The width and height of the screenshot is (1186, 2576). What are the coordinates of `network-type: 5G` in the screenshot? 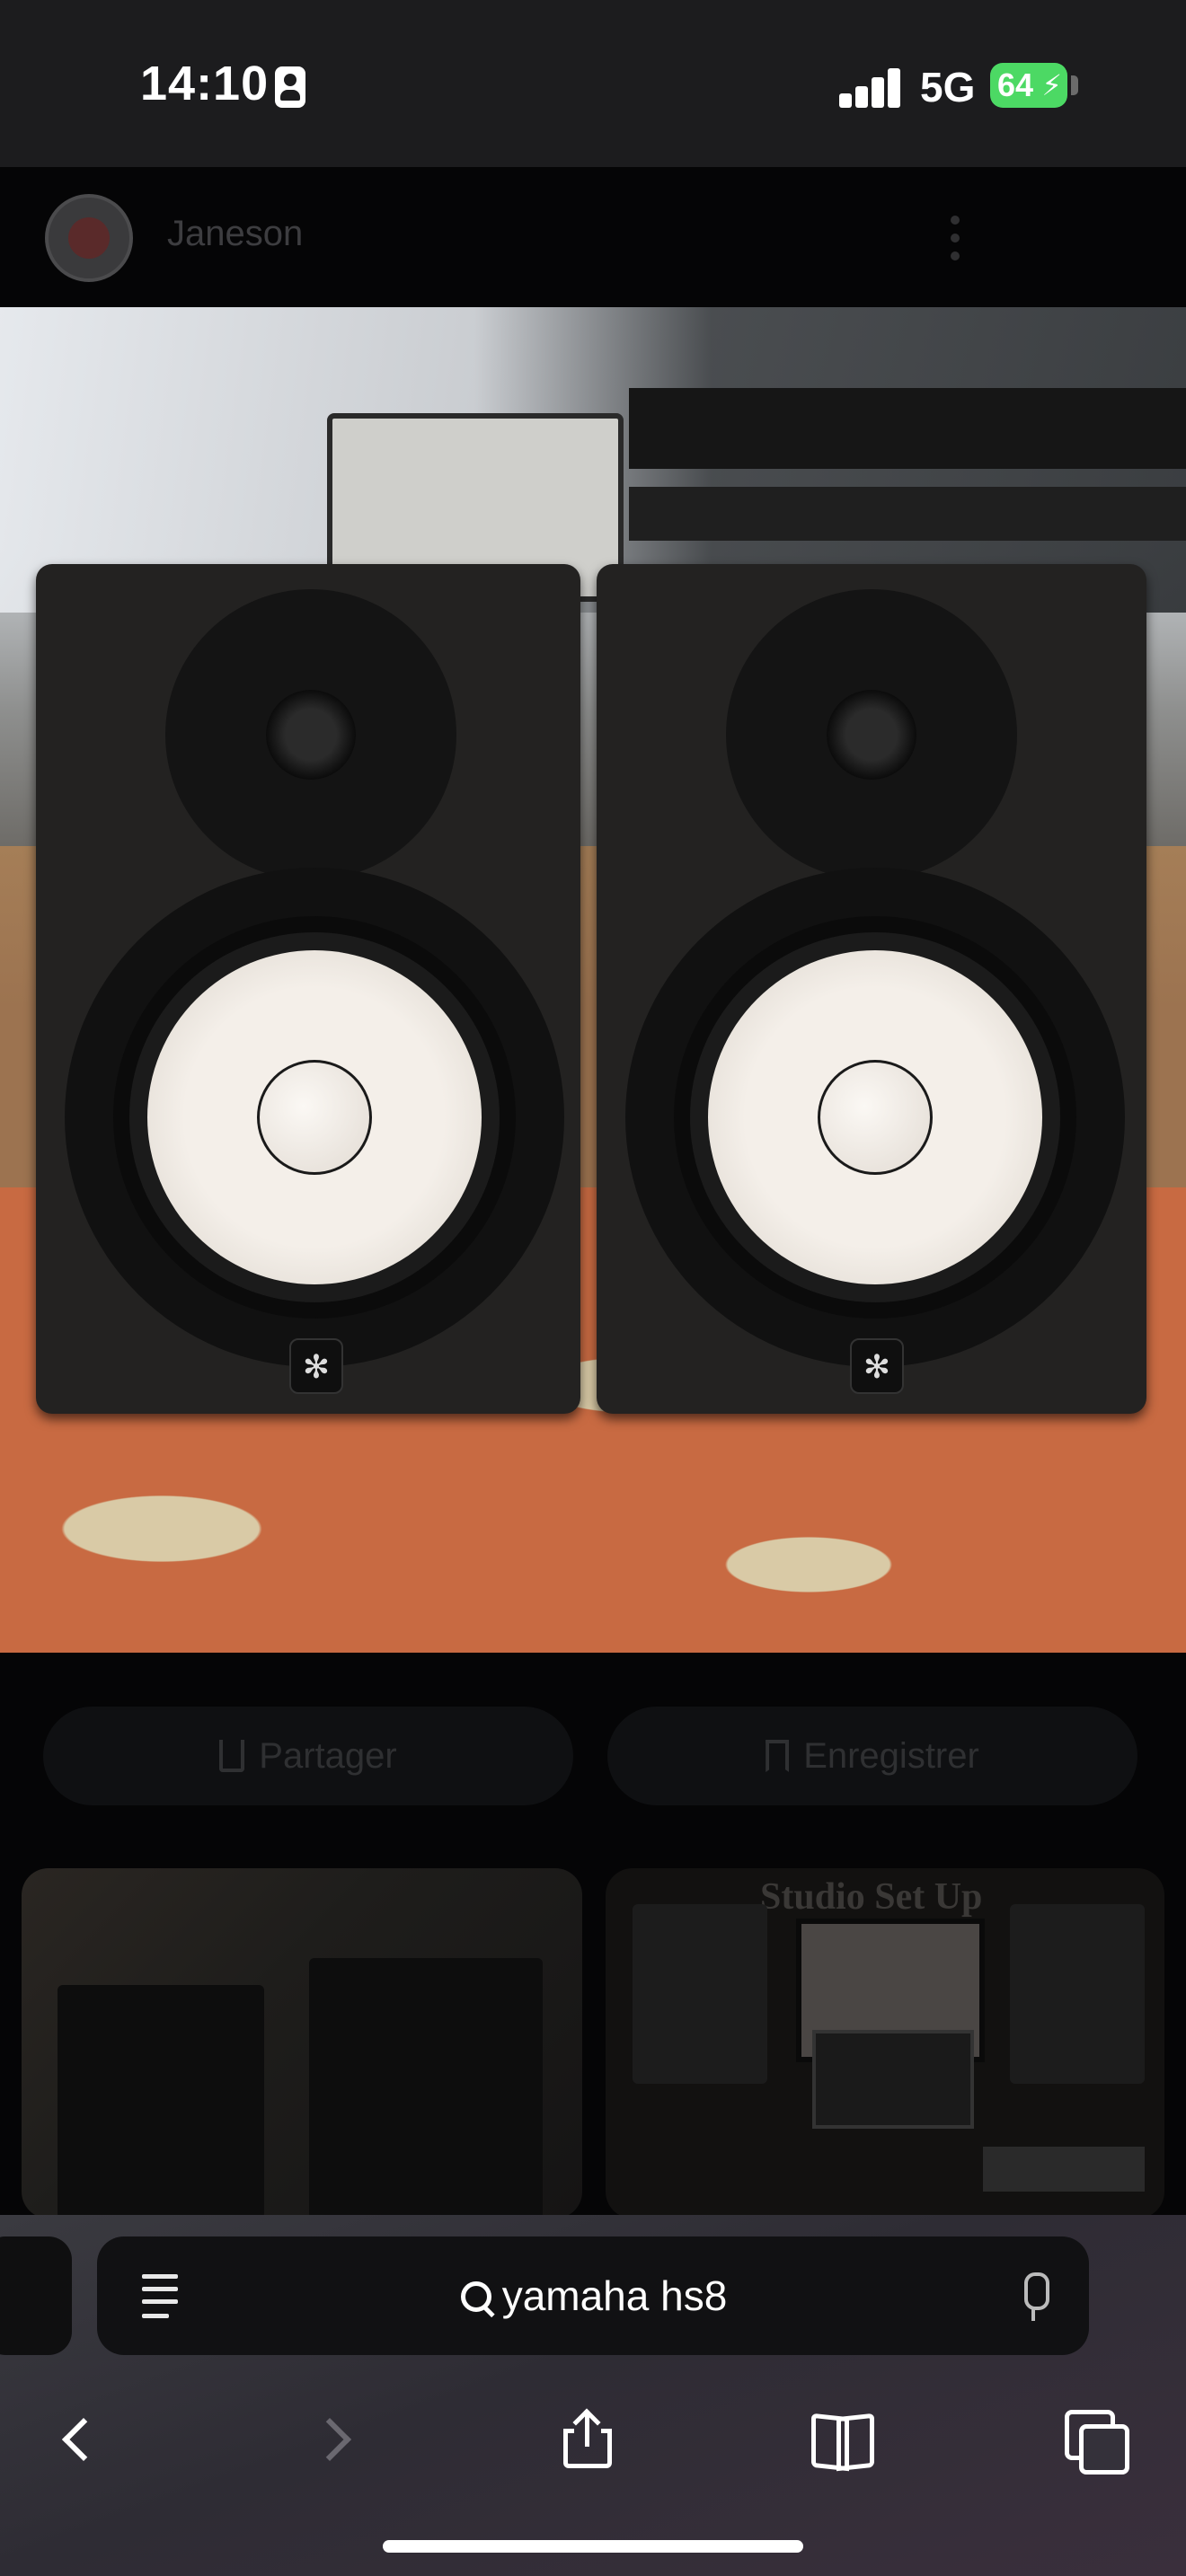 It's located at (948, 87).